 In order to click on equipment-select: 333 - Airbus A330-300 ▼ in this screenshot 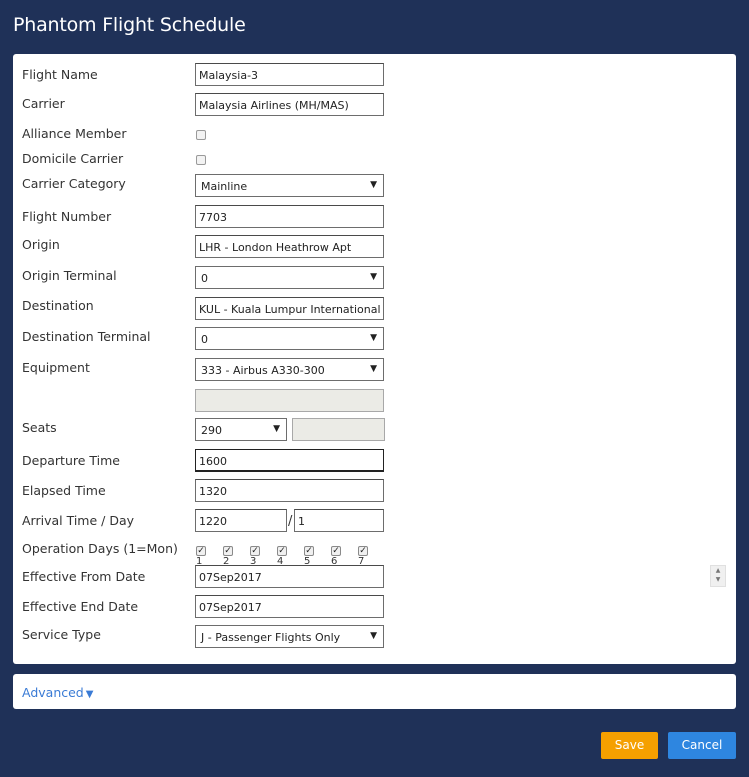, I will do `click(289, 369)`.